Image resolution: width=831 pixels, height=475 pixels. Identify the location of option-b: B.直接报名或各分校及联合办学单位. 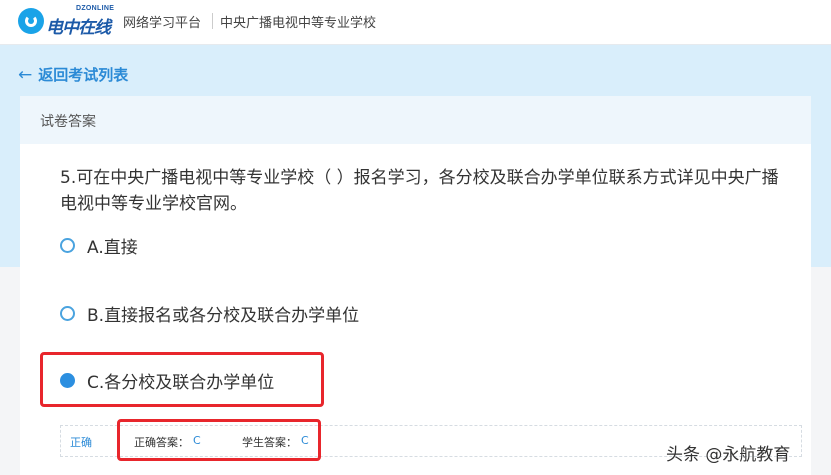
(209, 313).